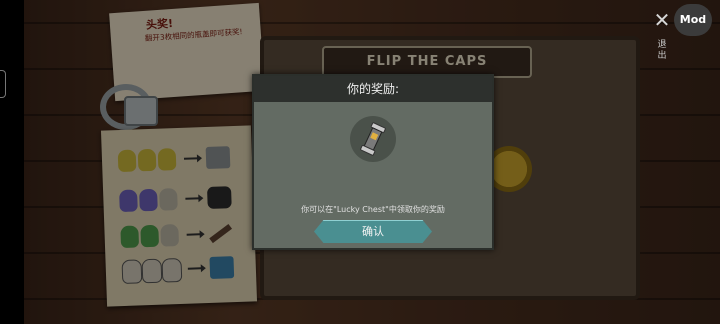 The height and width of the screenshot is (324, 720). Describe the element at coordinates (3, 84) in the screenshot. I see `phone-edge-handle` at that location.